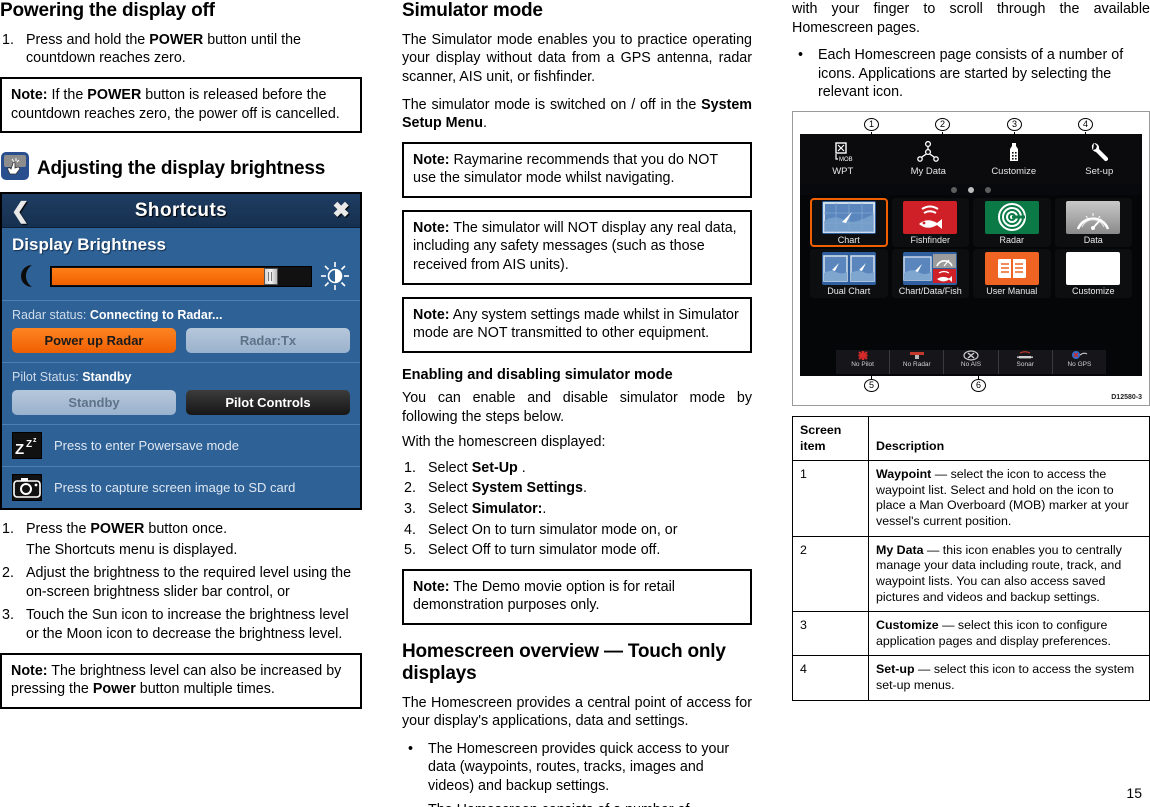 The image size is (1150, 807). What do you see at coordinates (813, 445) in the screenshot?
I see `header-line-2: item` at bounding box center [813, 445].